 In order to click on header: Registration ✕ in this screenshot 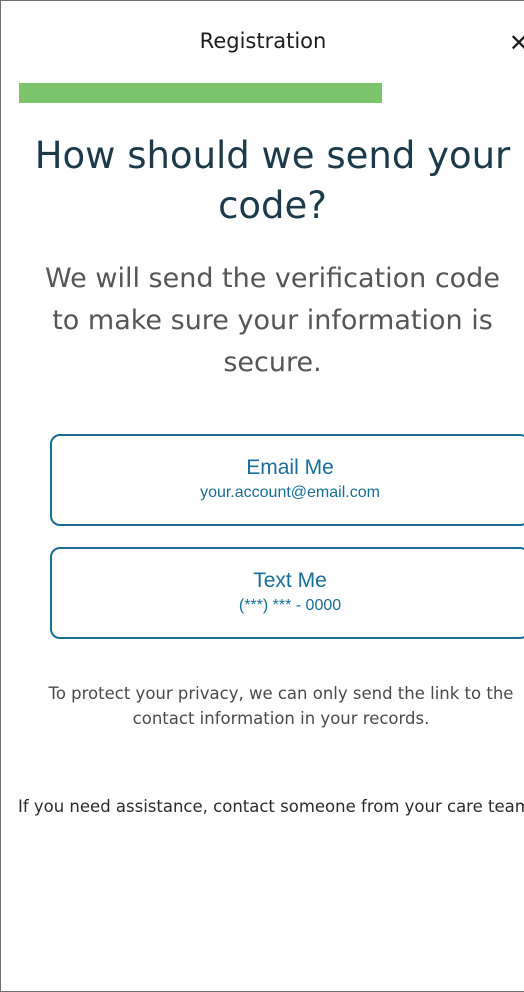, I will do `click(262, 42)`.